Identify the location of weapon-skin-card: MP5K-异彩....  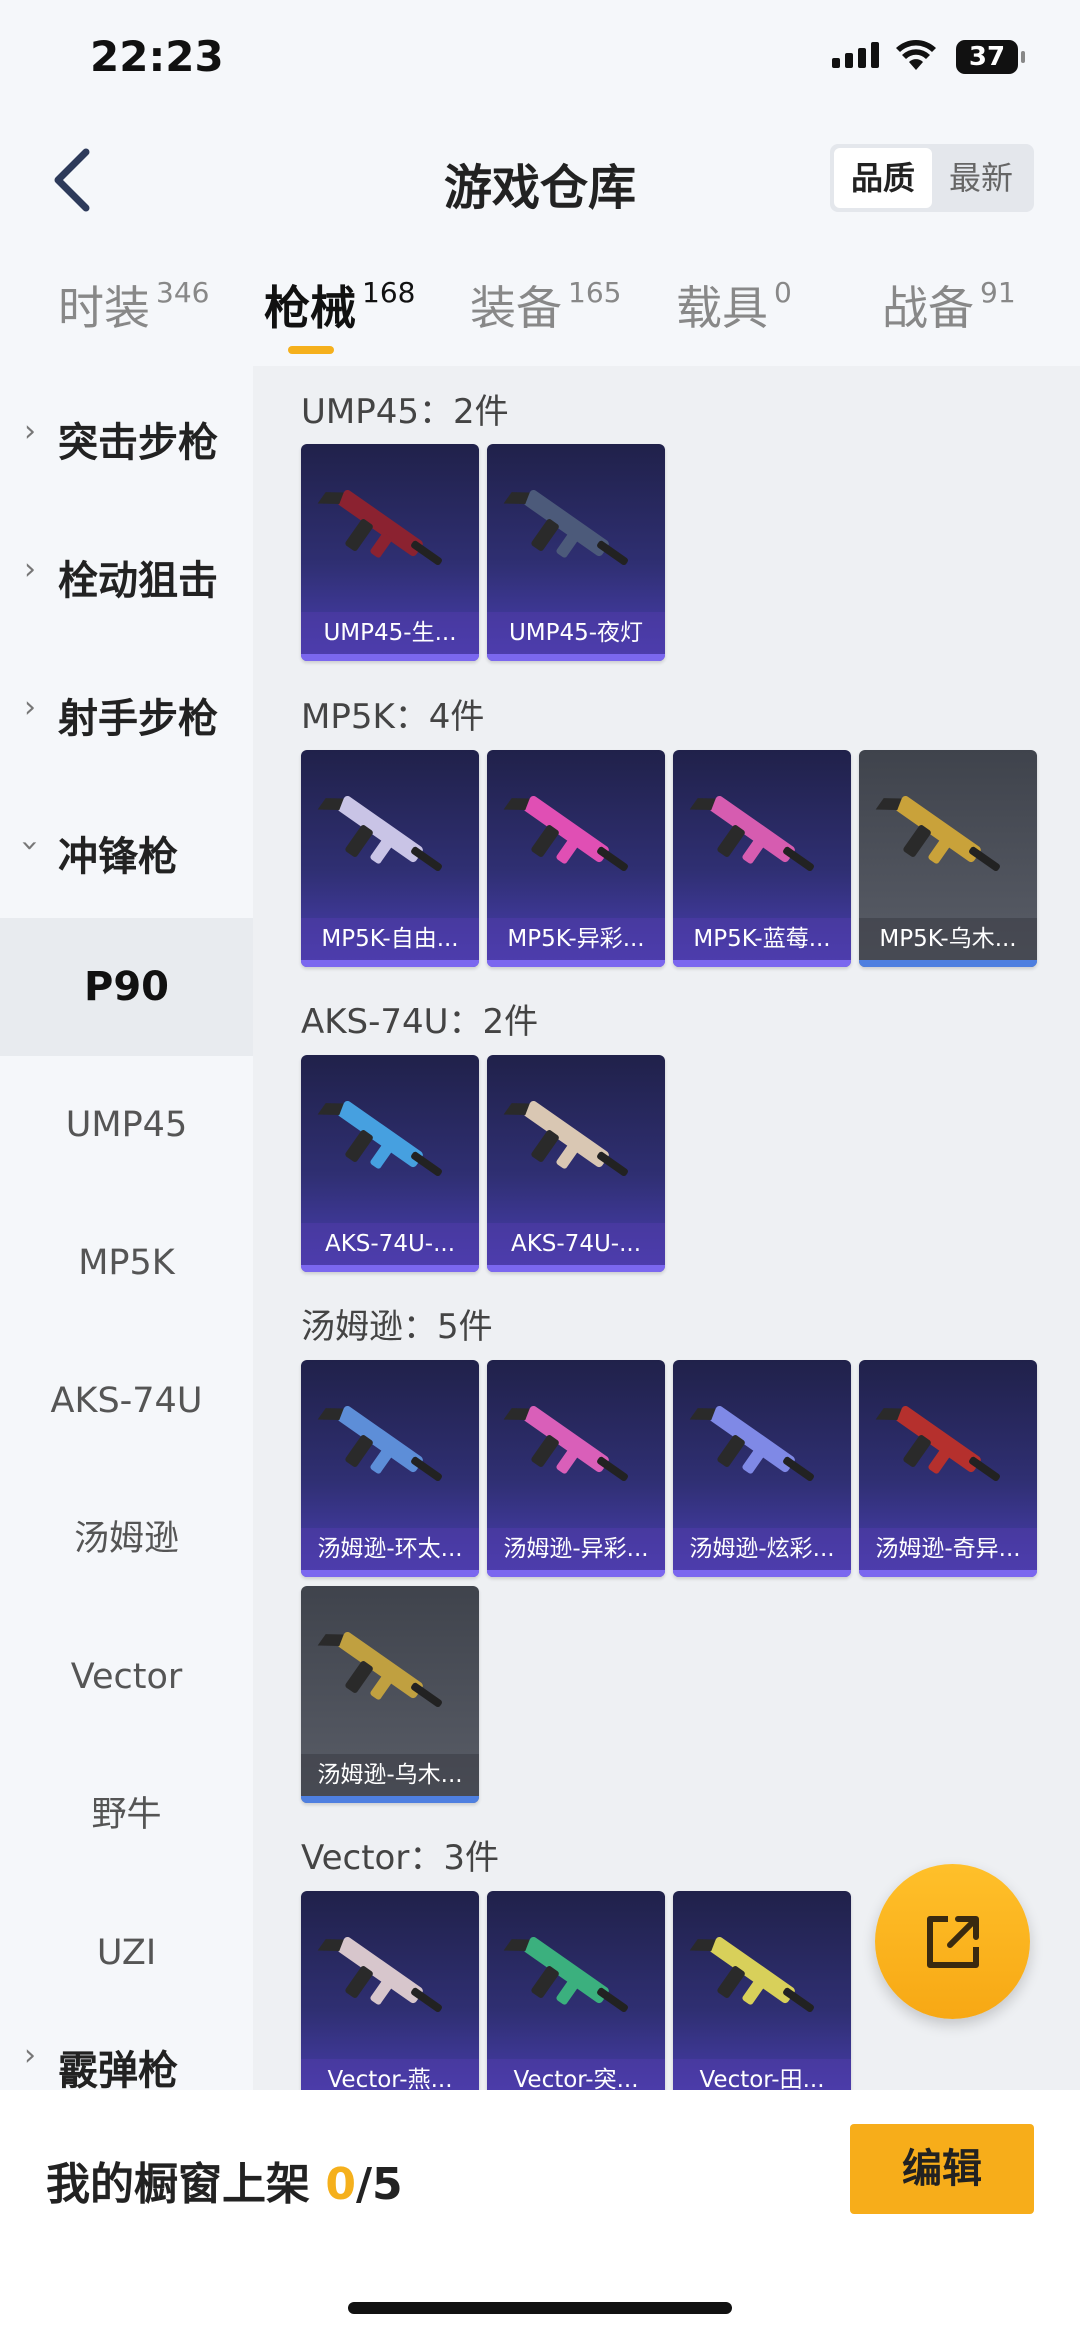
(576, 858).